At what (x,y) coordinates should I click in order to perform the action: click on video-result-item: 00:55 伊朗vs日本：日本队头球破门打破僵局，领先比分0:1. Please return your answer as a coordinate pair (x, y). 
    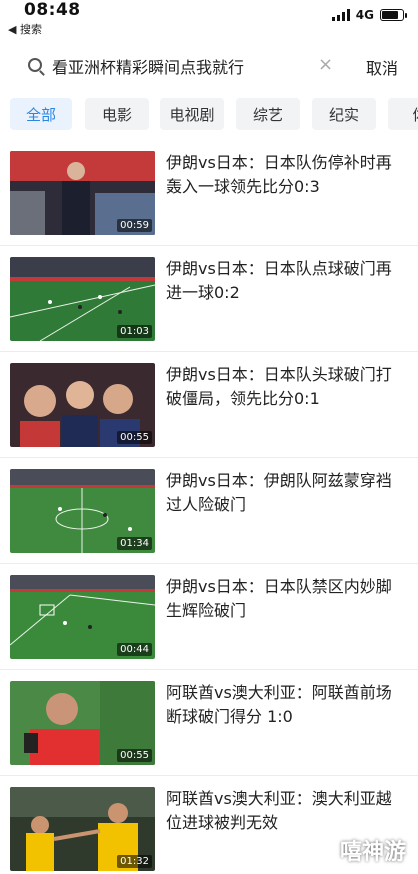
    Looking at the image, I should click on (209, 405).